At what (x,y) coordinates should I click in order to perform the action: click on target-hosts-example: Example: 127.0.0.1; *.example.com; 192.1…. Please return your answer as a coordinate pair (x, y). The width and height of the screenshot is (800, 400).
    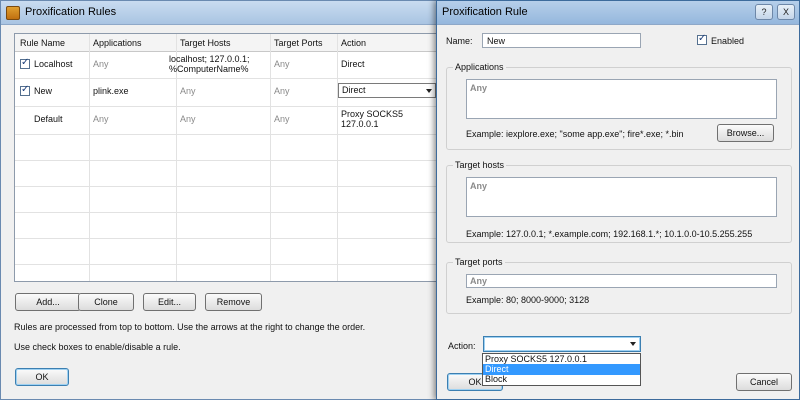
    Looking at the image, I should click on (609, 234).